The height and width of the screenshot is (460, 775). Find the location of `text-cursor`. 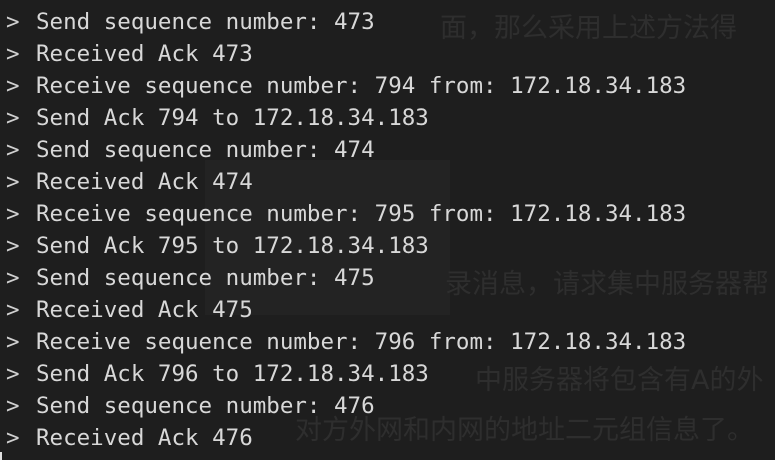

text-cursor is located at coordinates (1, 456).